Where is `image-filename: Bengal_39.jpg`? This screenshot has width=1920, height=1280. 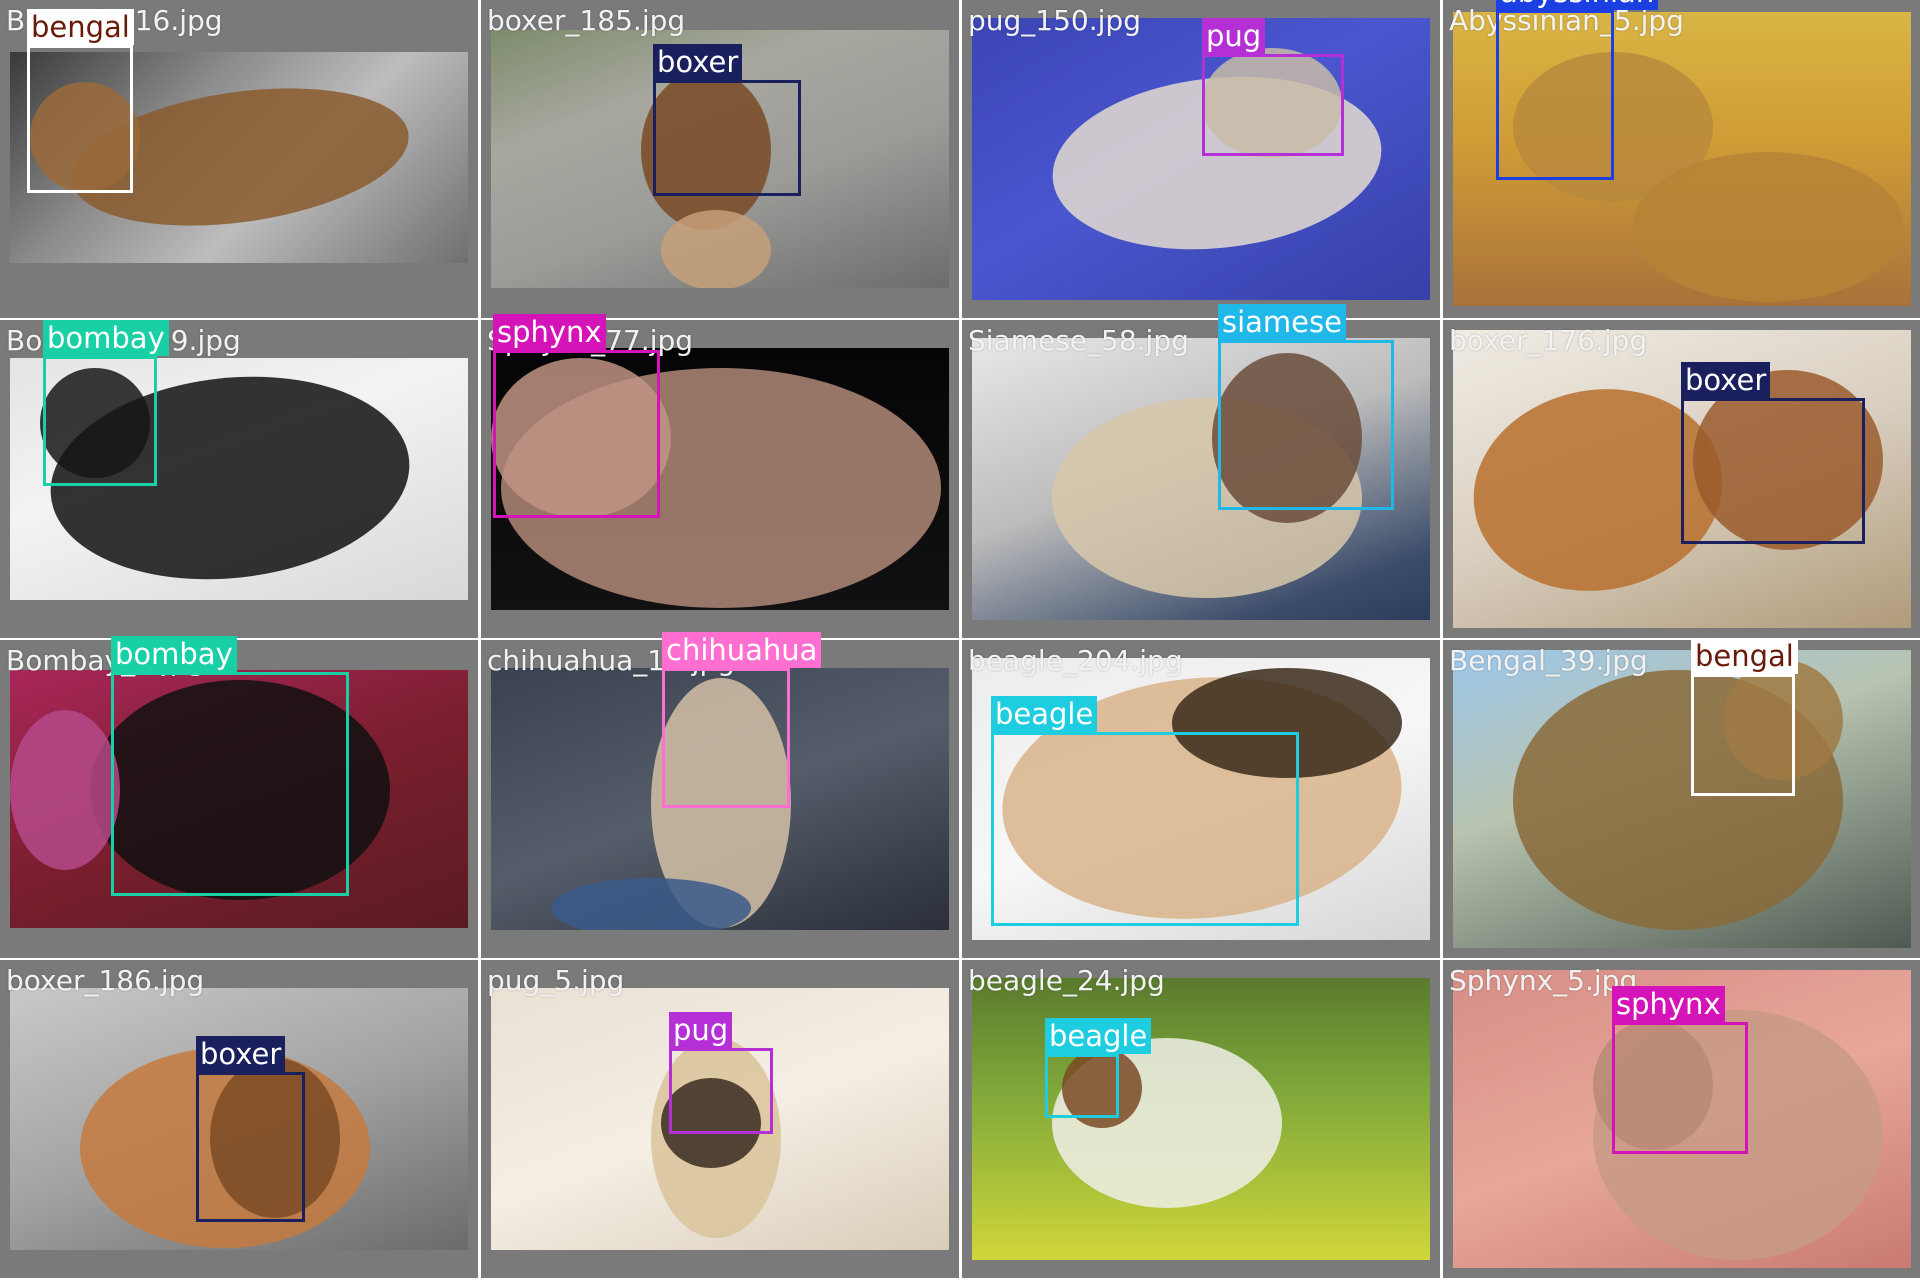 image-filename: Bengal_39.jpg is located at coordinates (1548, 660).